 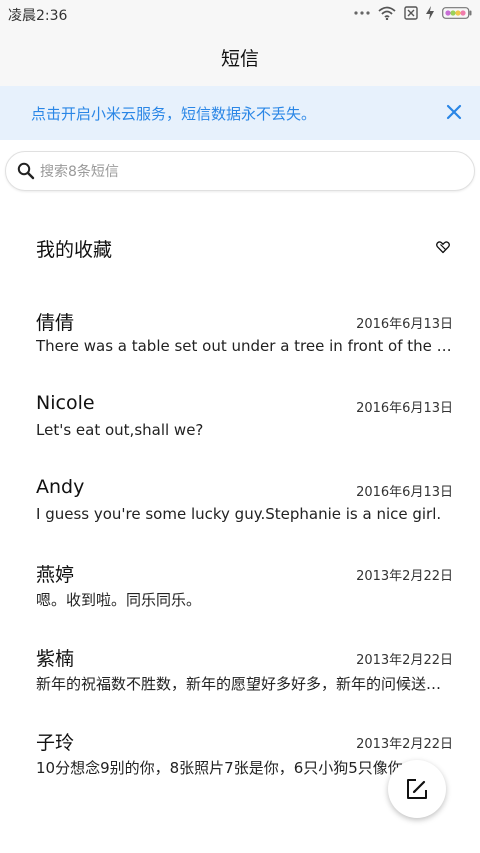 What do you see at coordinates (454, 112) in the screenshot?
I see `close-icon` at bounding box center [454, 112].